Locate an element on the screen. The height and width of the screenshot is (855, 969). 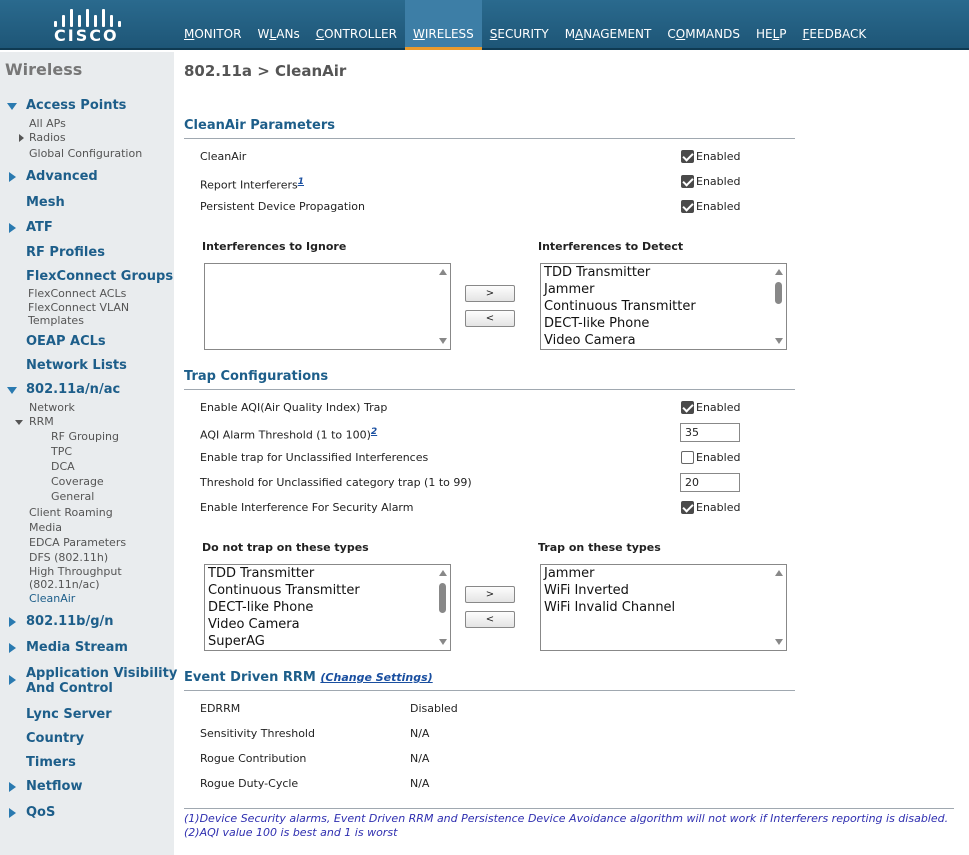
sidebar-item-all-aps: All APs is located at coordinates (47, 123).